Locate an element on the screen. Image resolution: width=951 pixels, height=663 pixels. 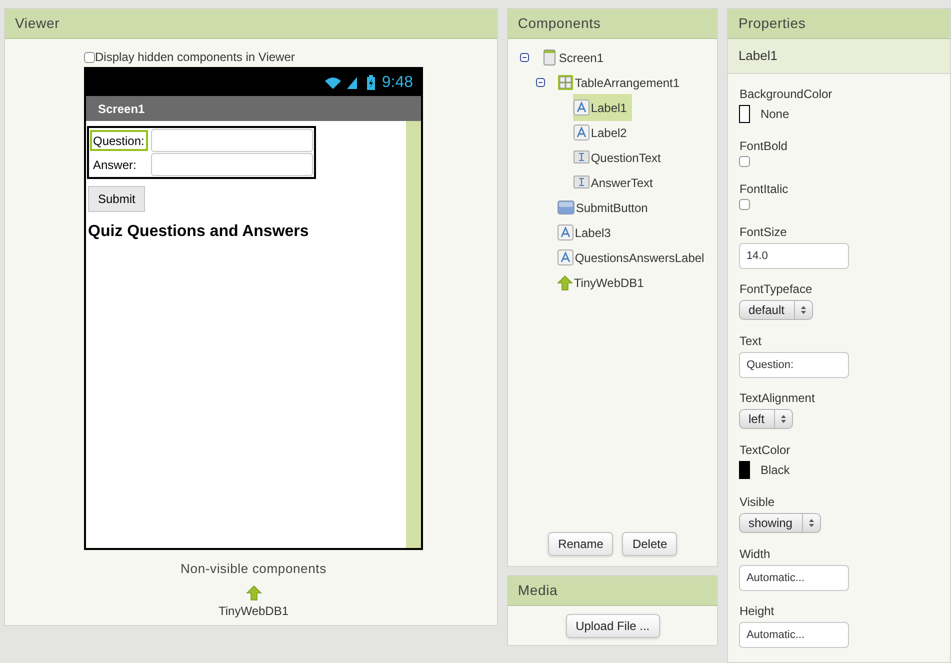
text-field: Question: is located at coordinates (794, 365).